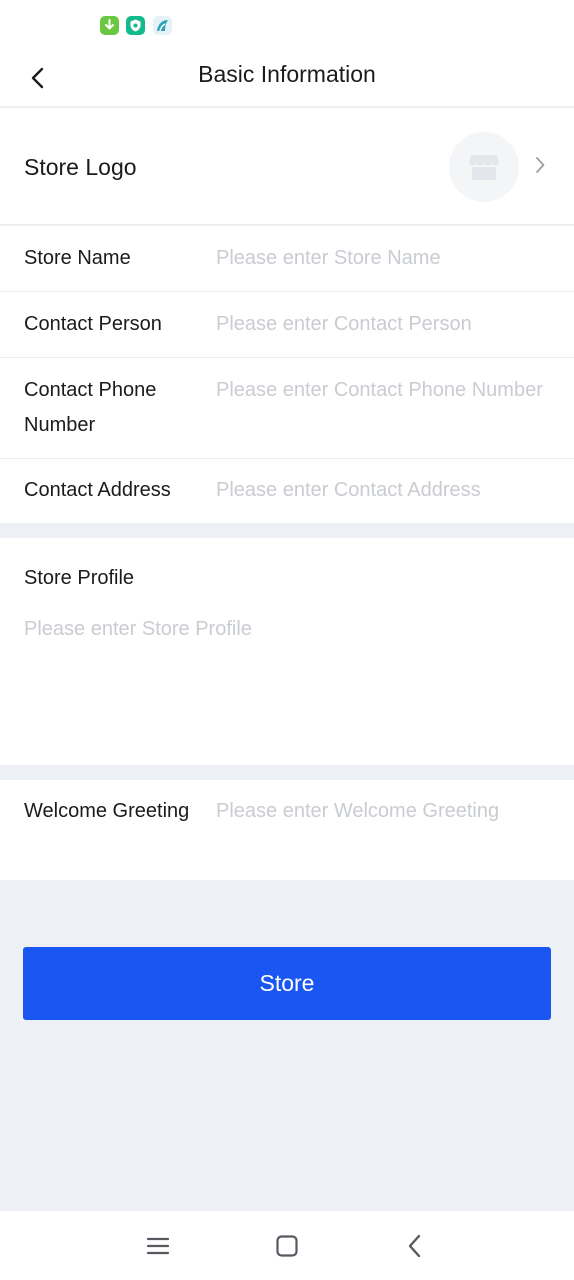 The width and height of the screenshot is (574, 1280). I want to click on contact-person-input, so click(383, 324).